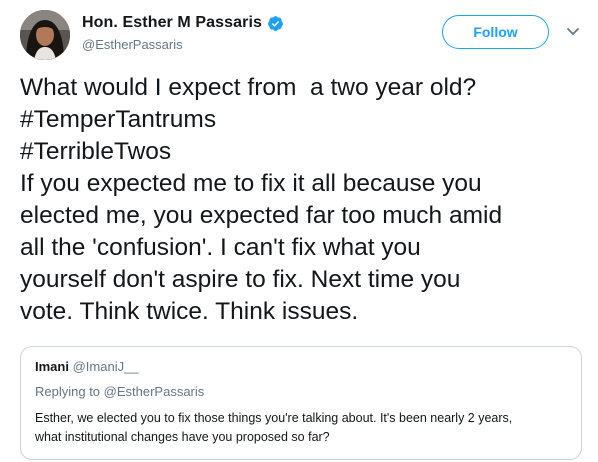  I want to click on display-name: Hon. Esther M Passaris, so click(172, 23).